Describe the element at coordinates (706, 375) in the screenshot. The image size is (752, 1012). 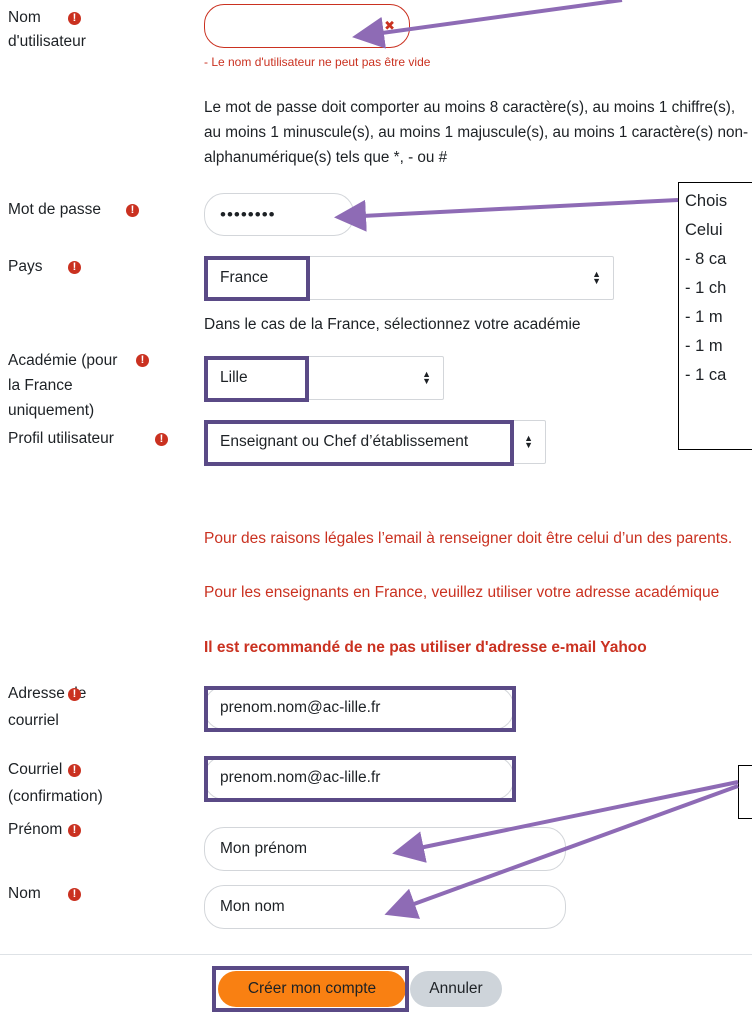
I see `callout-line: - 1 ca` at that location.